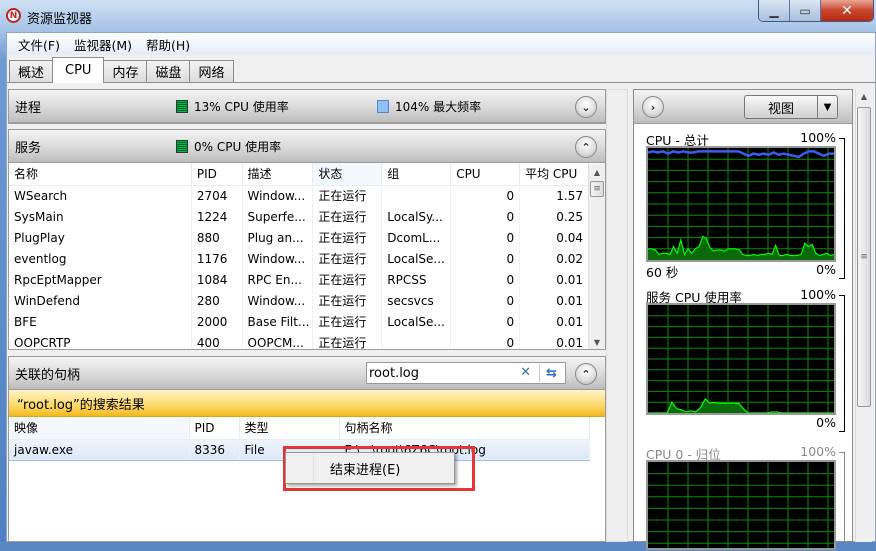 This screenshot has height=551, width=876. Describe the element at coordinates (551, 373) in the screenshot. I see `refresh-search-icon: ⇆` at that location.